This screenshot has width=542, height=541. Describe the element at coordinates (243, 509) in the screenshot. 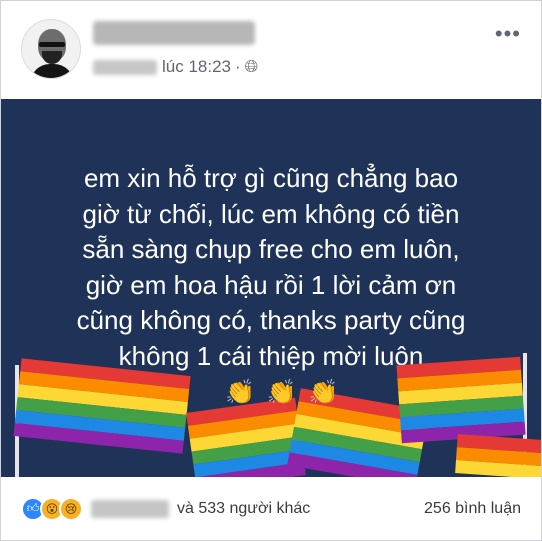

I see `reaction-others-count: và 533 người khác` at that location.